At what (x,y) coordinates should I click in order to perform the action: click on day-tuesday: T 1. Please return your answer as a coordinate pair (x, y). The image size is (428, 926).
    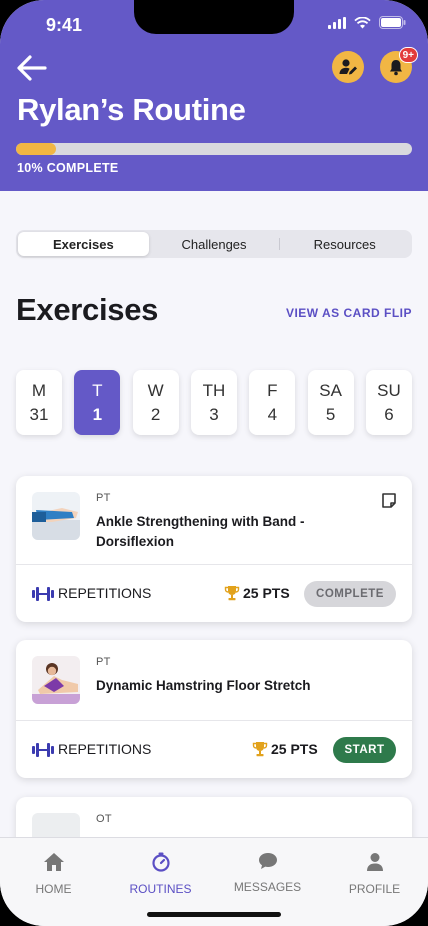
    Looking at the image, I should click on (97, 402).